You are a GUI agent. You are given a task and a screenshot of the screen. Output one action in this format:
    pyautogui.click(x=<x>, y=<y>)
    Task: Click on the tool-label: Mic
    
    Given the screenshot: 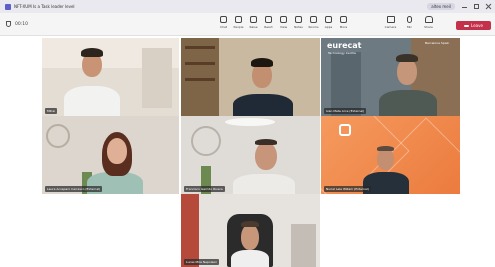 What is the action you would take?
    pyautogui.click(x=409, y=27)
    